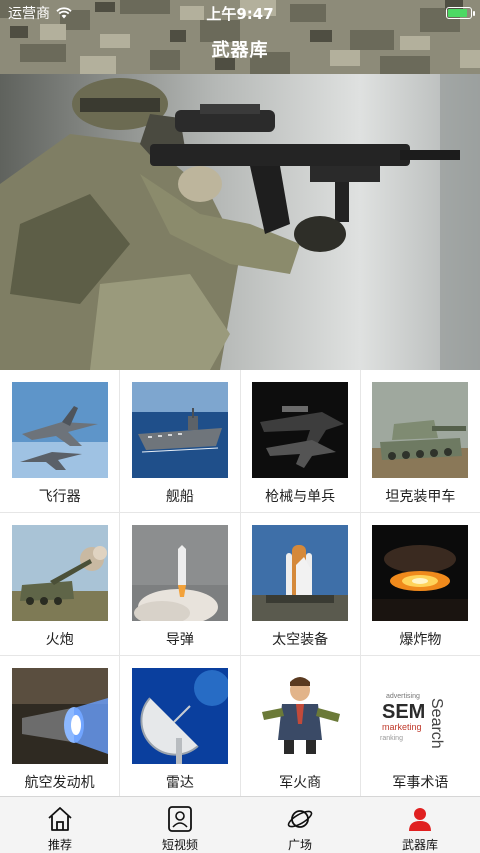 This screenshot has height=853, width=480. I want to click on page-title: 武器库, so click(240, 50).